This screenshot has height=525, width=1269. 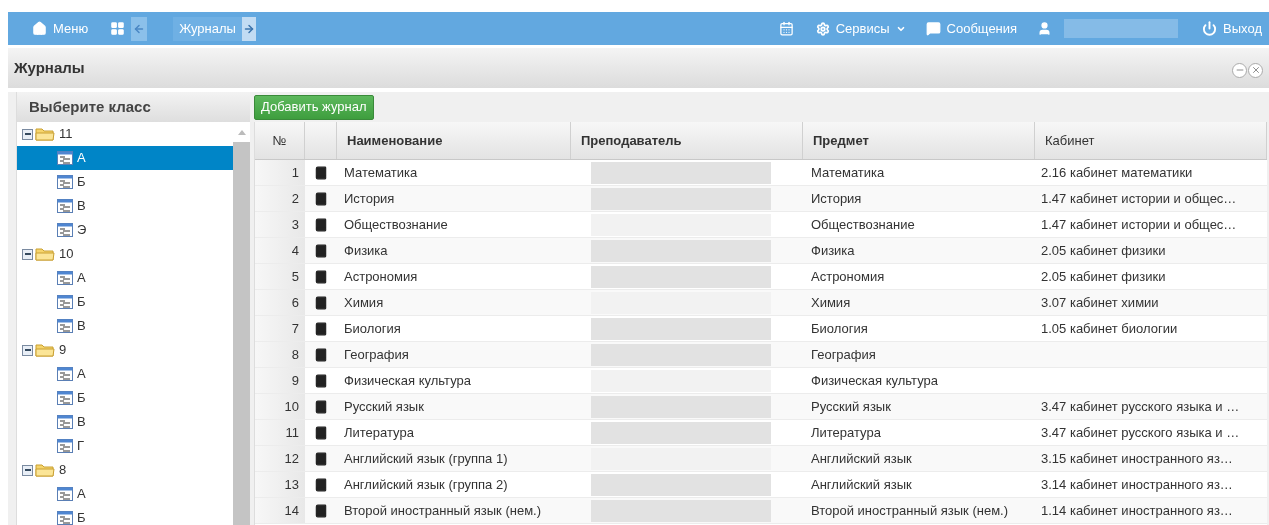 I want to click on table-cell-text: Литература, so click(x=379, y=432).